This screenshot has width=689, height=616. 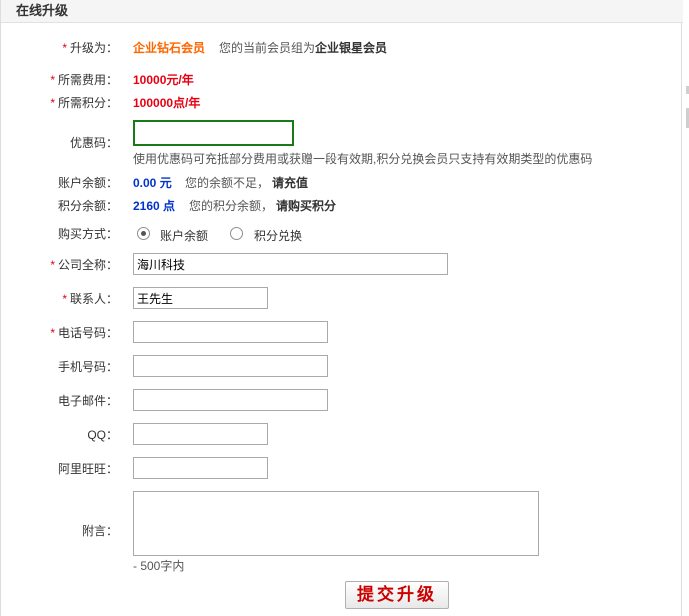 I want to click on payment-label: 购买方式：, so click(x=87, y=234).